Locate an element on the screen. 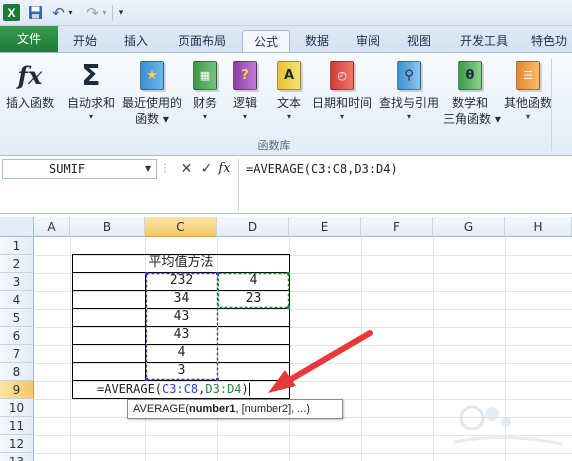 This screenshot has width=572, height=461. text-label: 文本 is located at coordinates (288, 103).